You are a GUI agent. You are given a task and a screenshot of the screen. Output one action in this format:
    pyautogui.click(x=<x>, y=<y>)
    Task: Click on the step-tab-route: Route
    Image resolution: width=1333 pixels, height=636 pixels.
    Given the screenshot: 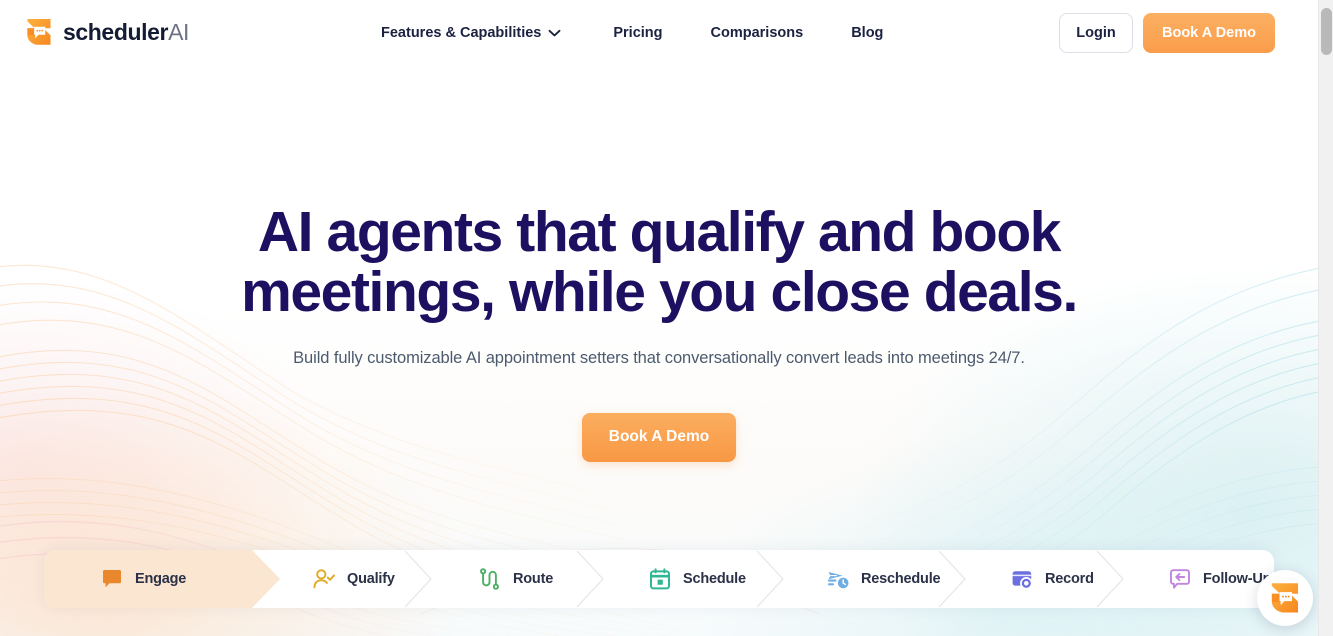 What is the action you would take?
    pyautogui.click(x=518, y=579)
    